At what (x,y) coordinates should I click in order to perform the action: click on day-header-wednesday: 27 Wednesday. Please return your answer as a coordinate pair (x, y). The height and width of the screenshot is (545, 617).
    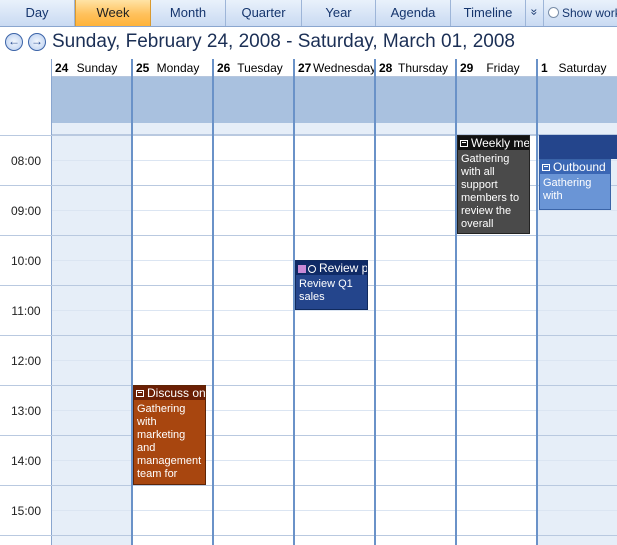
    Looking at the image, I should click on (335, 68).